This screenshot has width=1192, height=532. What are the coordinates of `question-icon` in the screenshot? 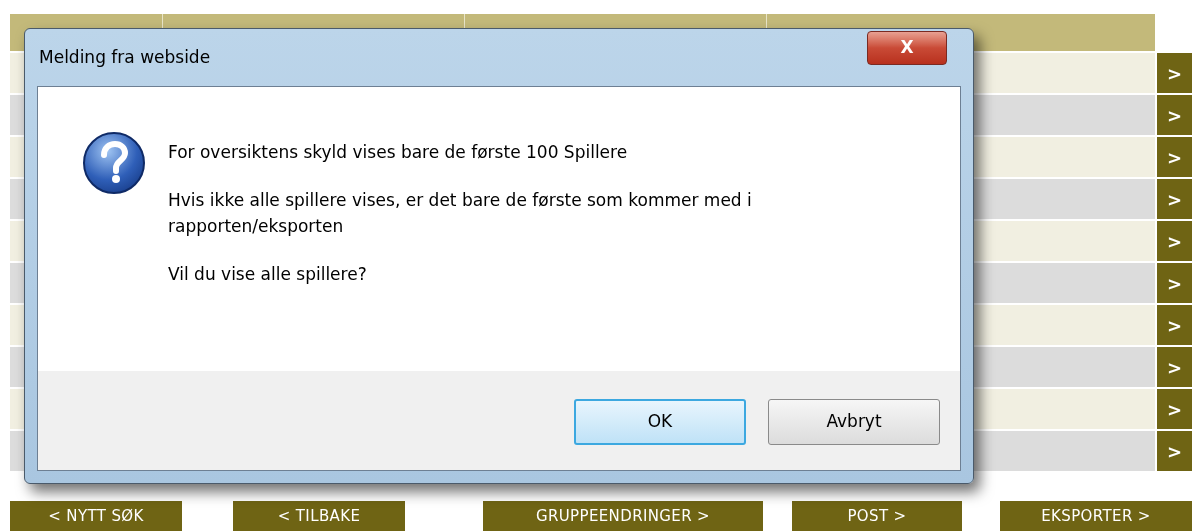 It's located at (114, 163).